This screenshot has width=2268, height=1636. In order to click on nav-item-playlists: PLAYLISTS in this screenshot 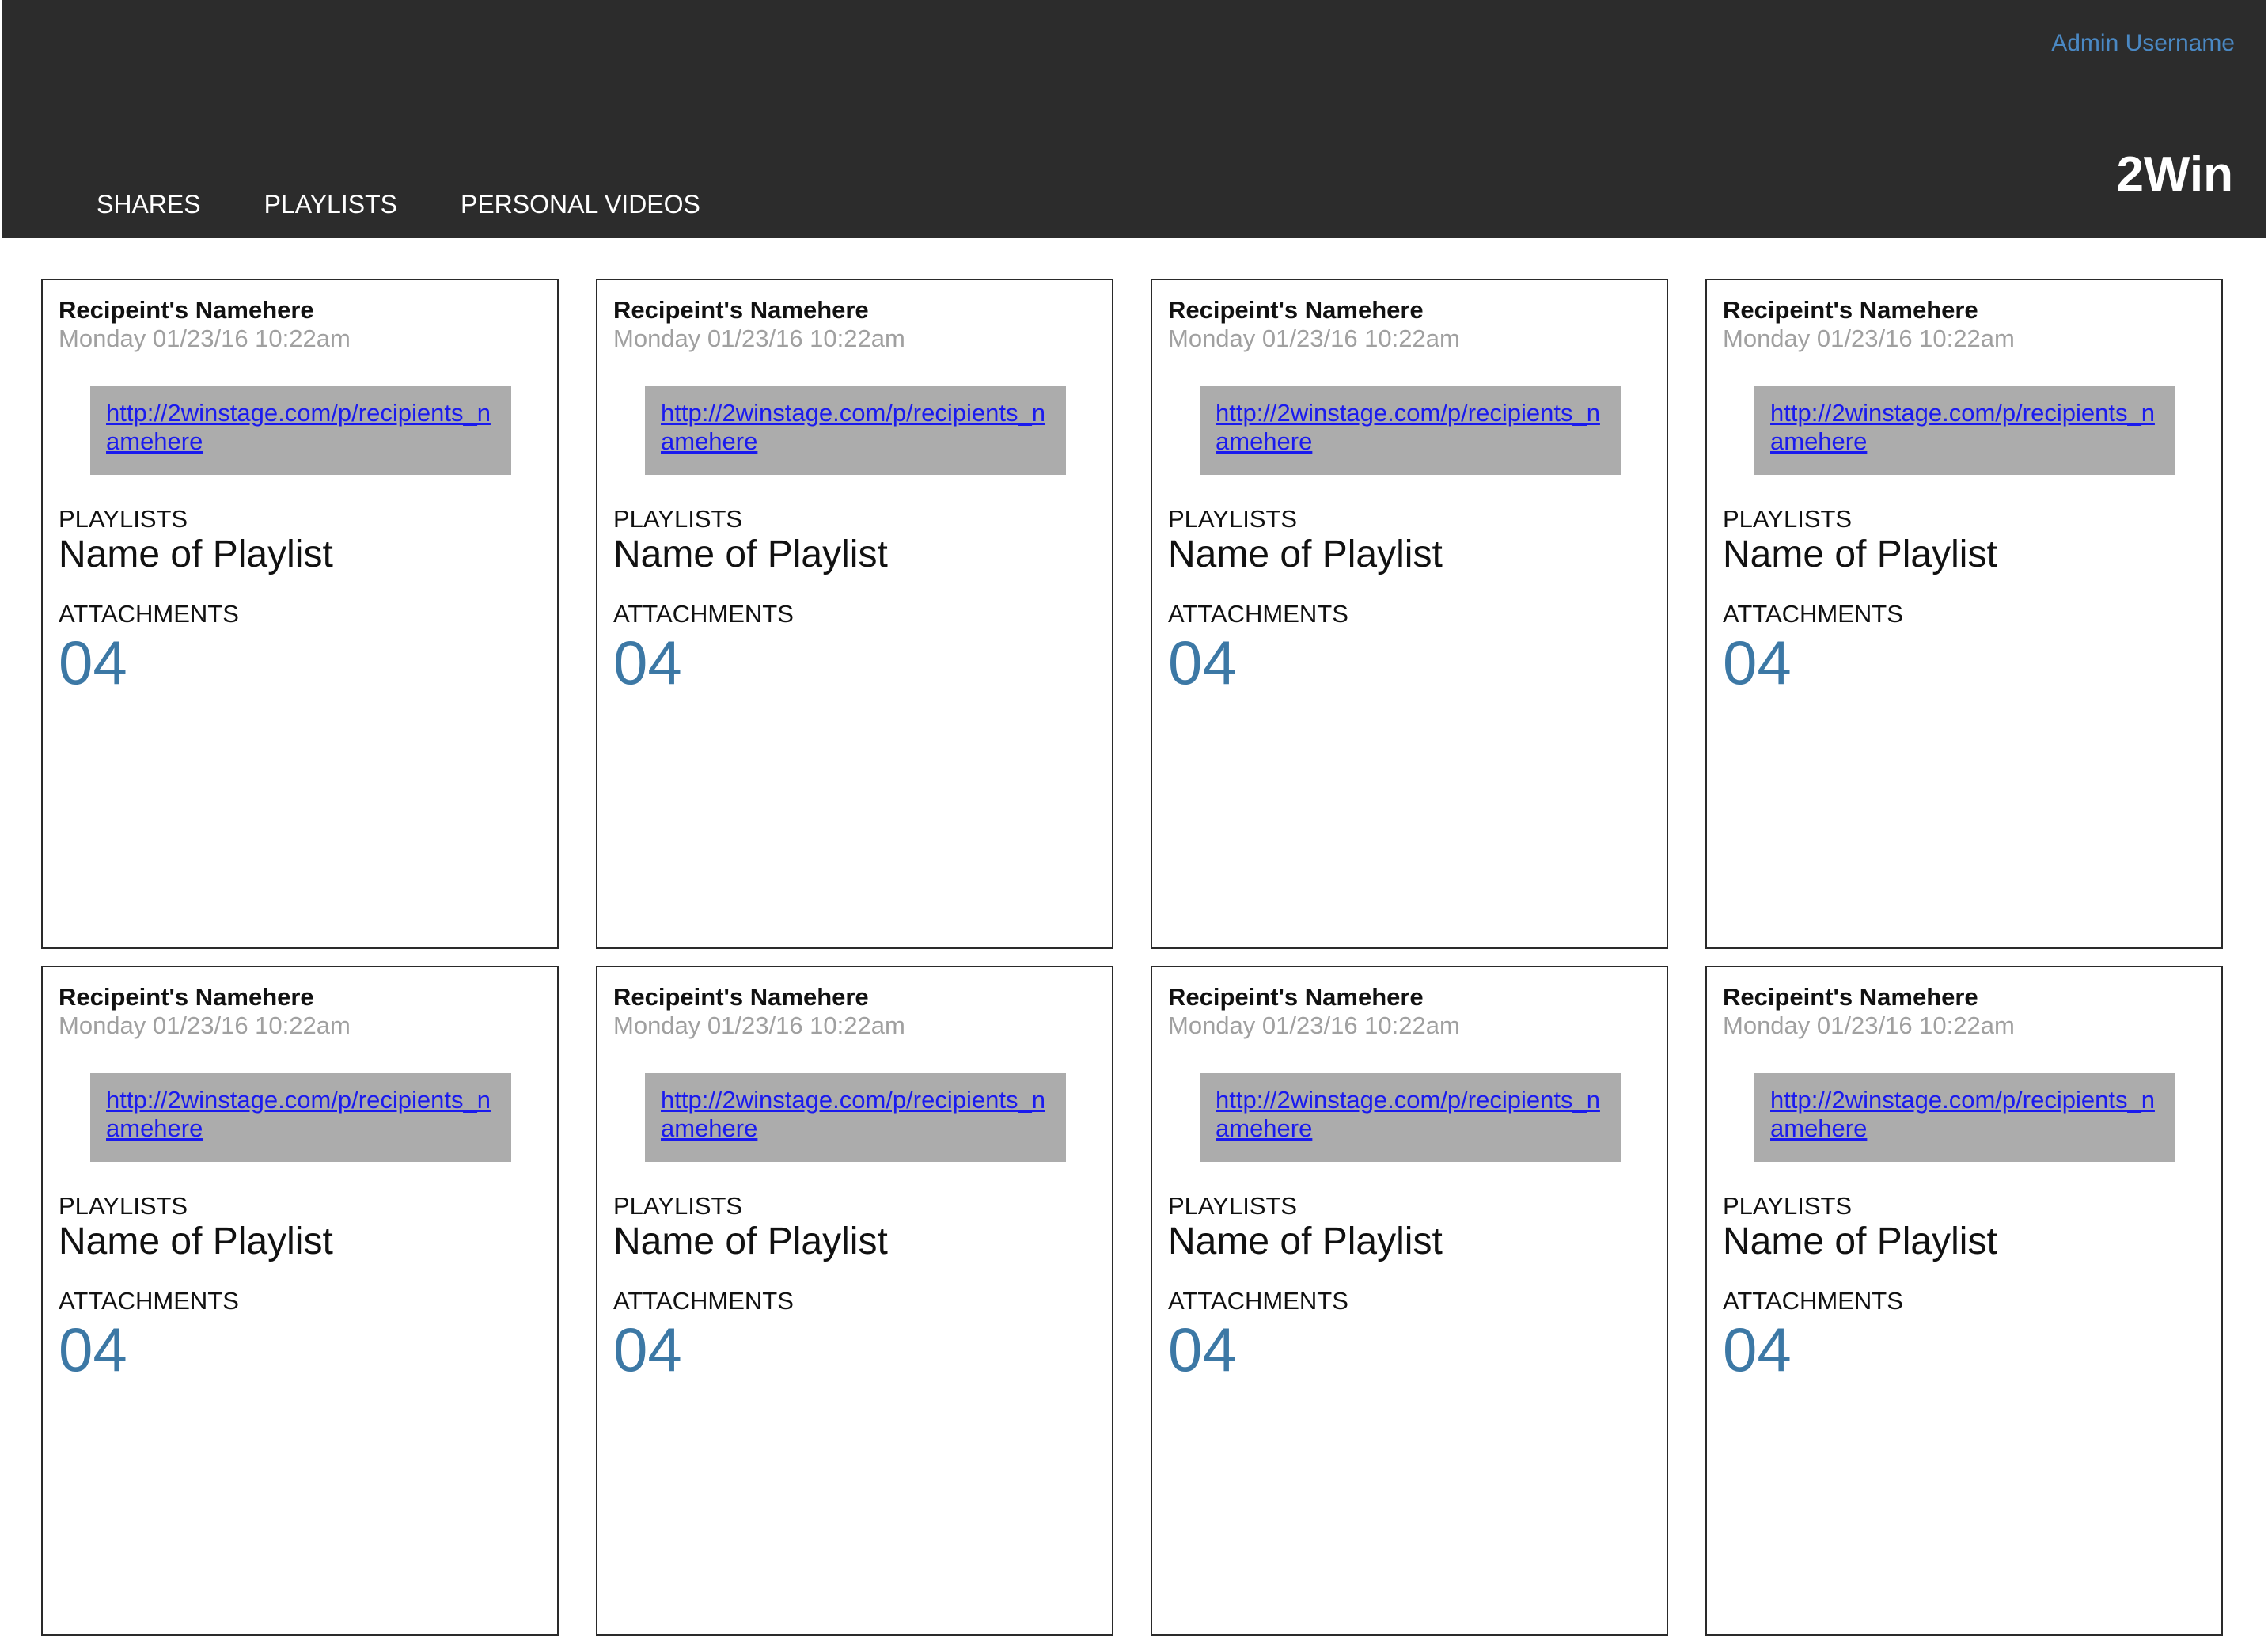, I will do `click(330, 204)`.